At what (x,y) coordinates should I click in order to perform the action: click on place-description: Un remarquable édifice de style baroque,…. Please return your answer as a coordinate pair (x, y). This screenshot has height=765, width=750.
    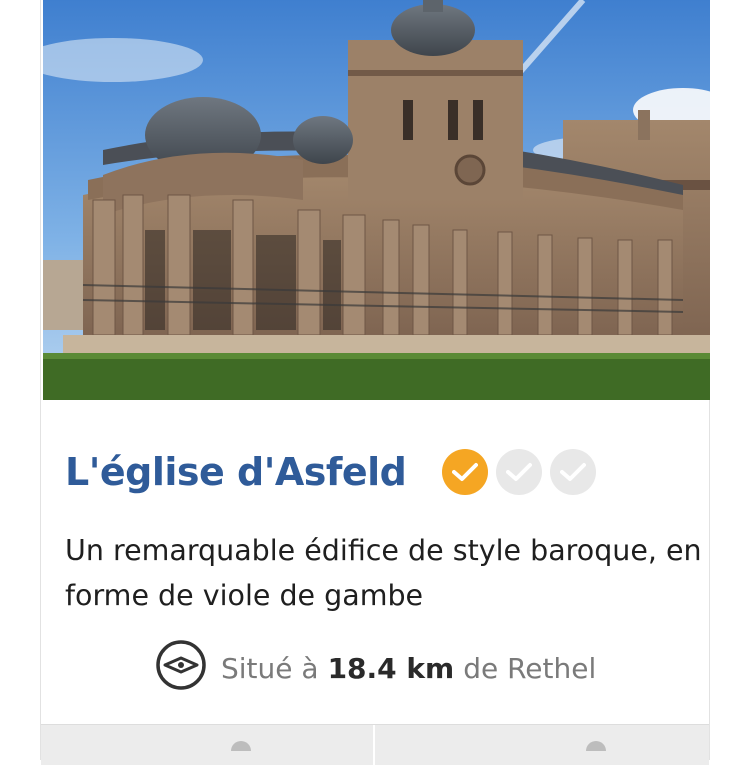
    Looking at the image, I should click on (383, 573).